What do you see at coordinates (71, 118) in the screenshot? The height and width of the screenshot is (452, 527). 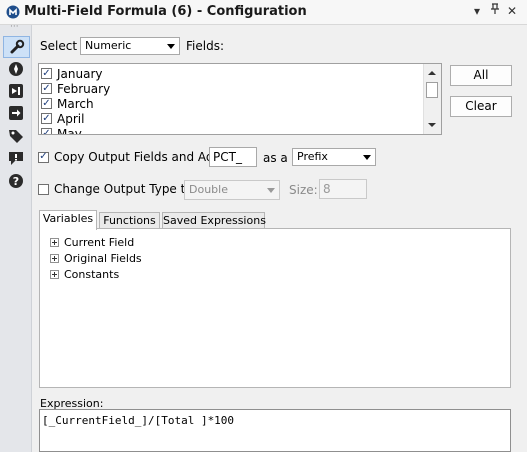 I see `field-label: April` at bounding box center [71, 118].